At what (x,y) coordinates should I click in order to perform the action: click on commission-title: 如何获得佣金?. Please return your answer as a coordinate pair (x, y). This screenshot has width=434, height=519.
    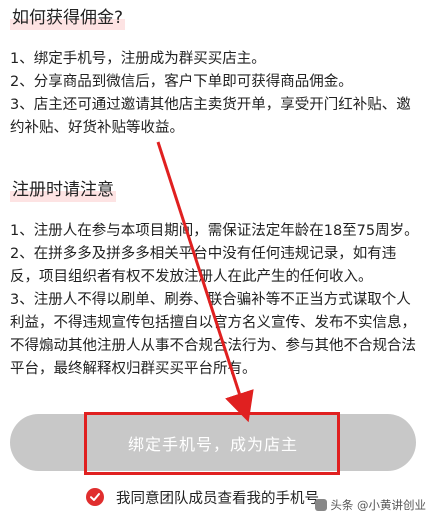
    Looking at the image, I should click on (68, 18).